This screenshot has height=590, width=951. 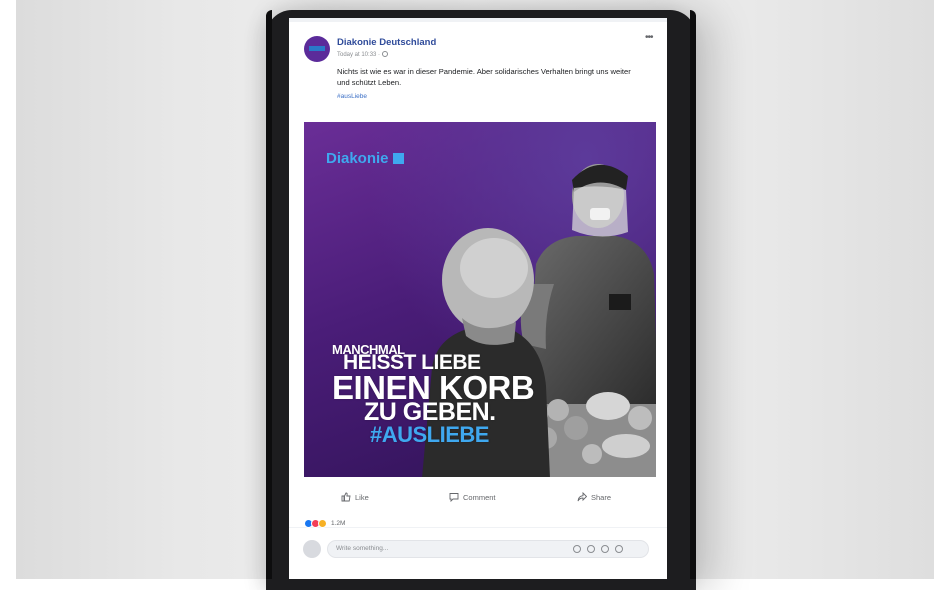 I want to click on comment-label: Comment, so click(x=479, y=497).